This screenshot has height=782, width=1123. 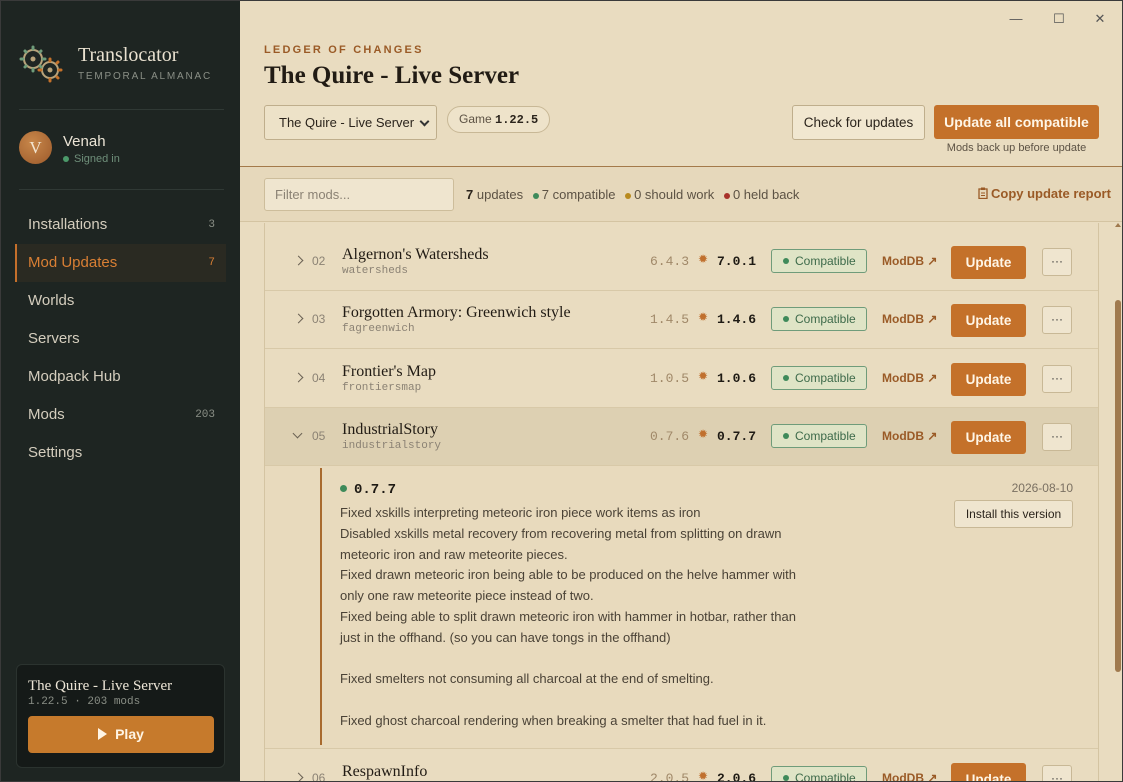 What do you see at coordinates (1051, 193) in the screenshot?
I see `copy-report-label: Copy update report` at bounding box center [1051, 193].